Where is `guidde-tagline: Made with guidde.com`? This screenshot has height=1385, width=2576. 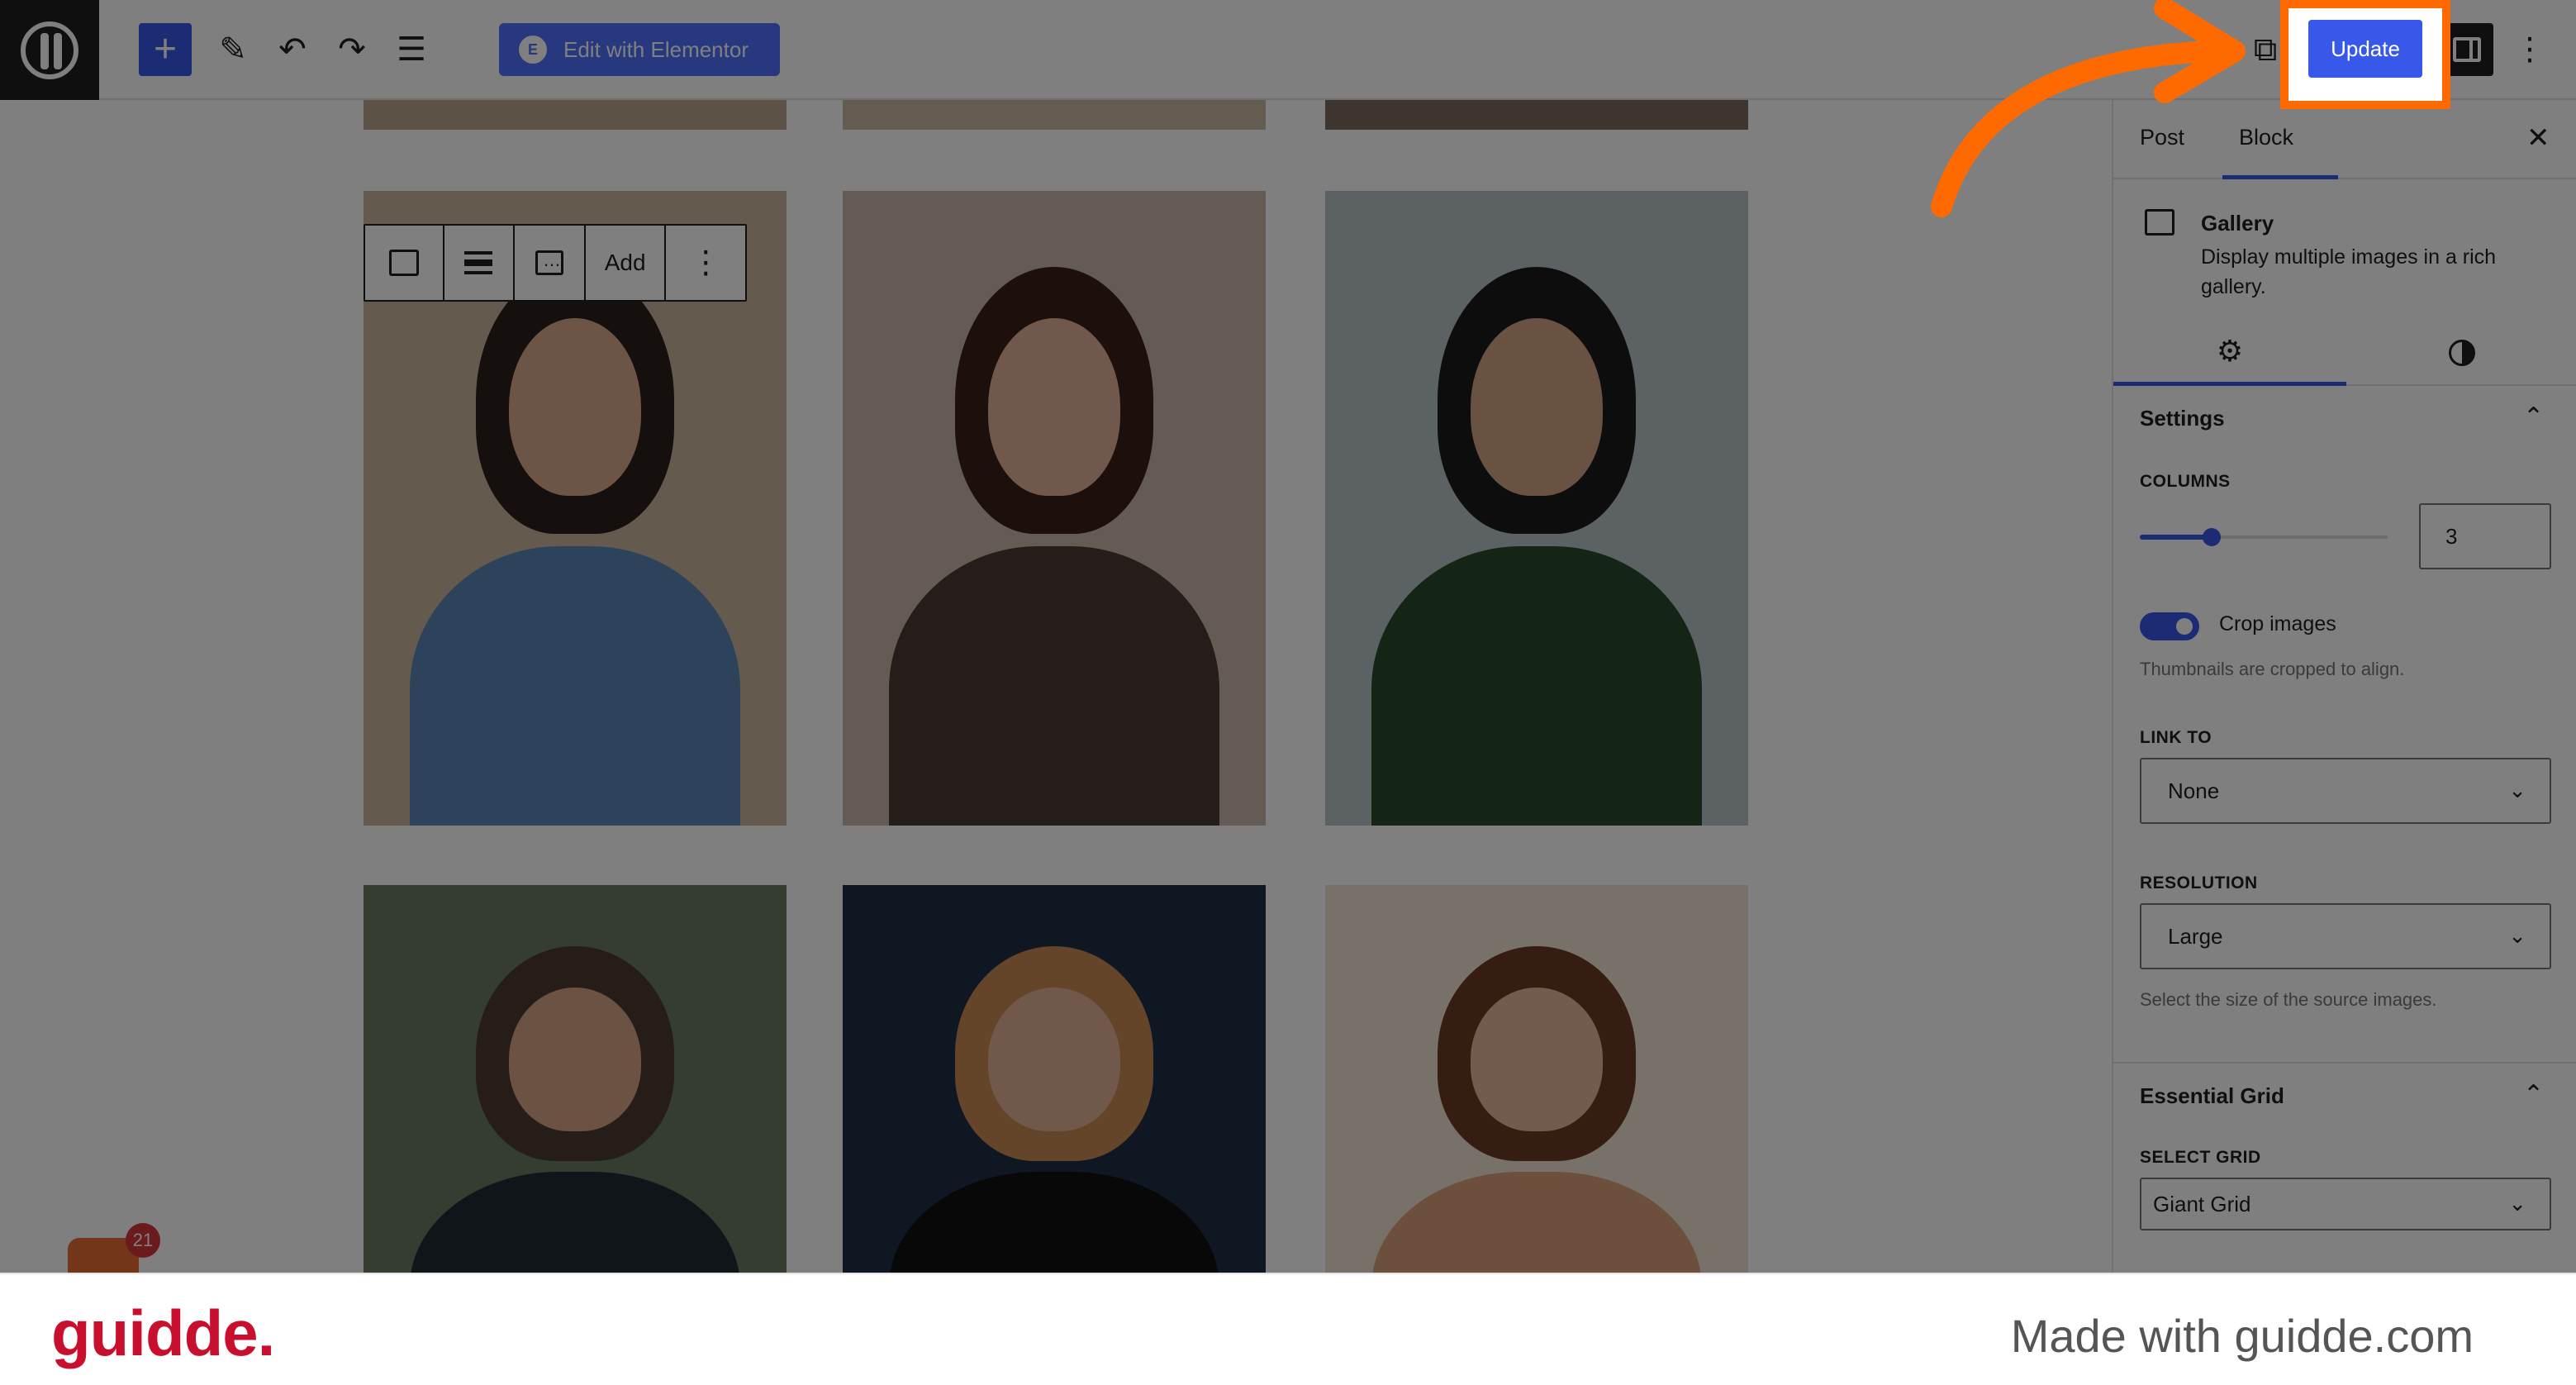
guidde-tagline: Made with guidde.com is located at coordinates (2242, 1336).